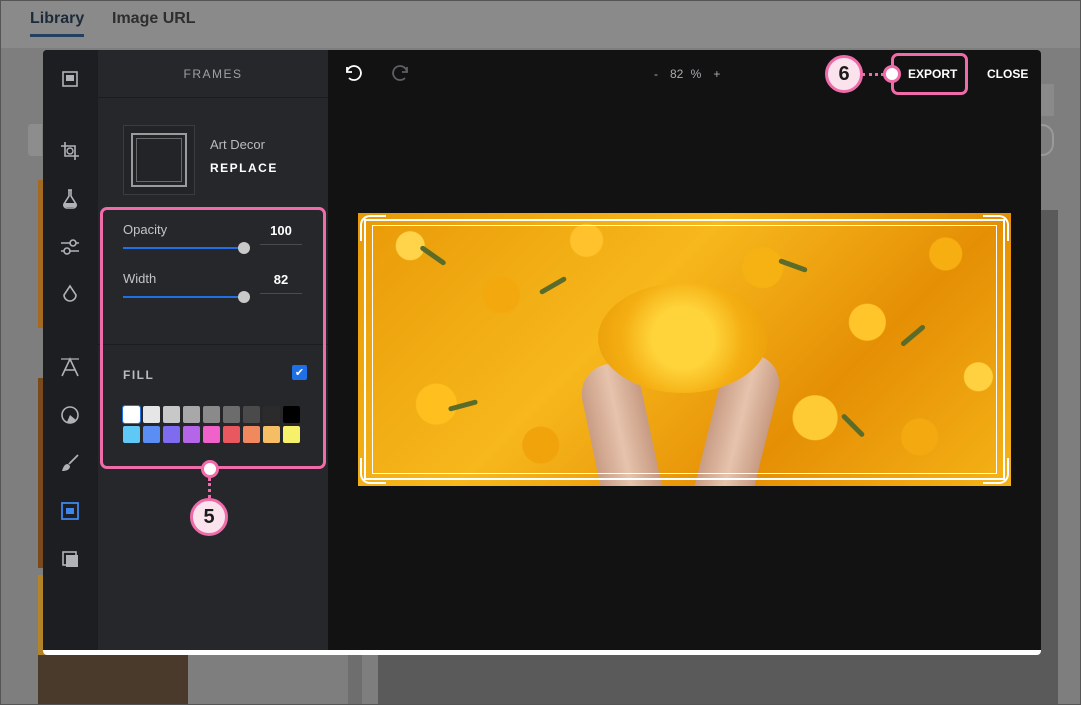  Describe the element at coordinates (244, 168) in the screenshot. I see `replace-button: REPLACE` at that location.